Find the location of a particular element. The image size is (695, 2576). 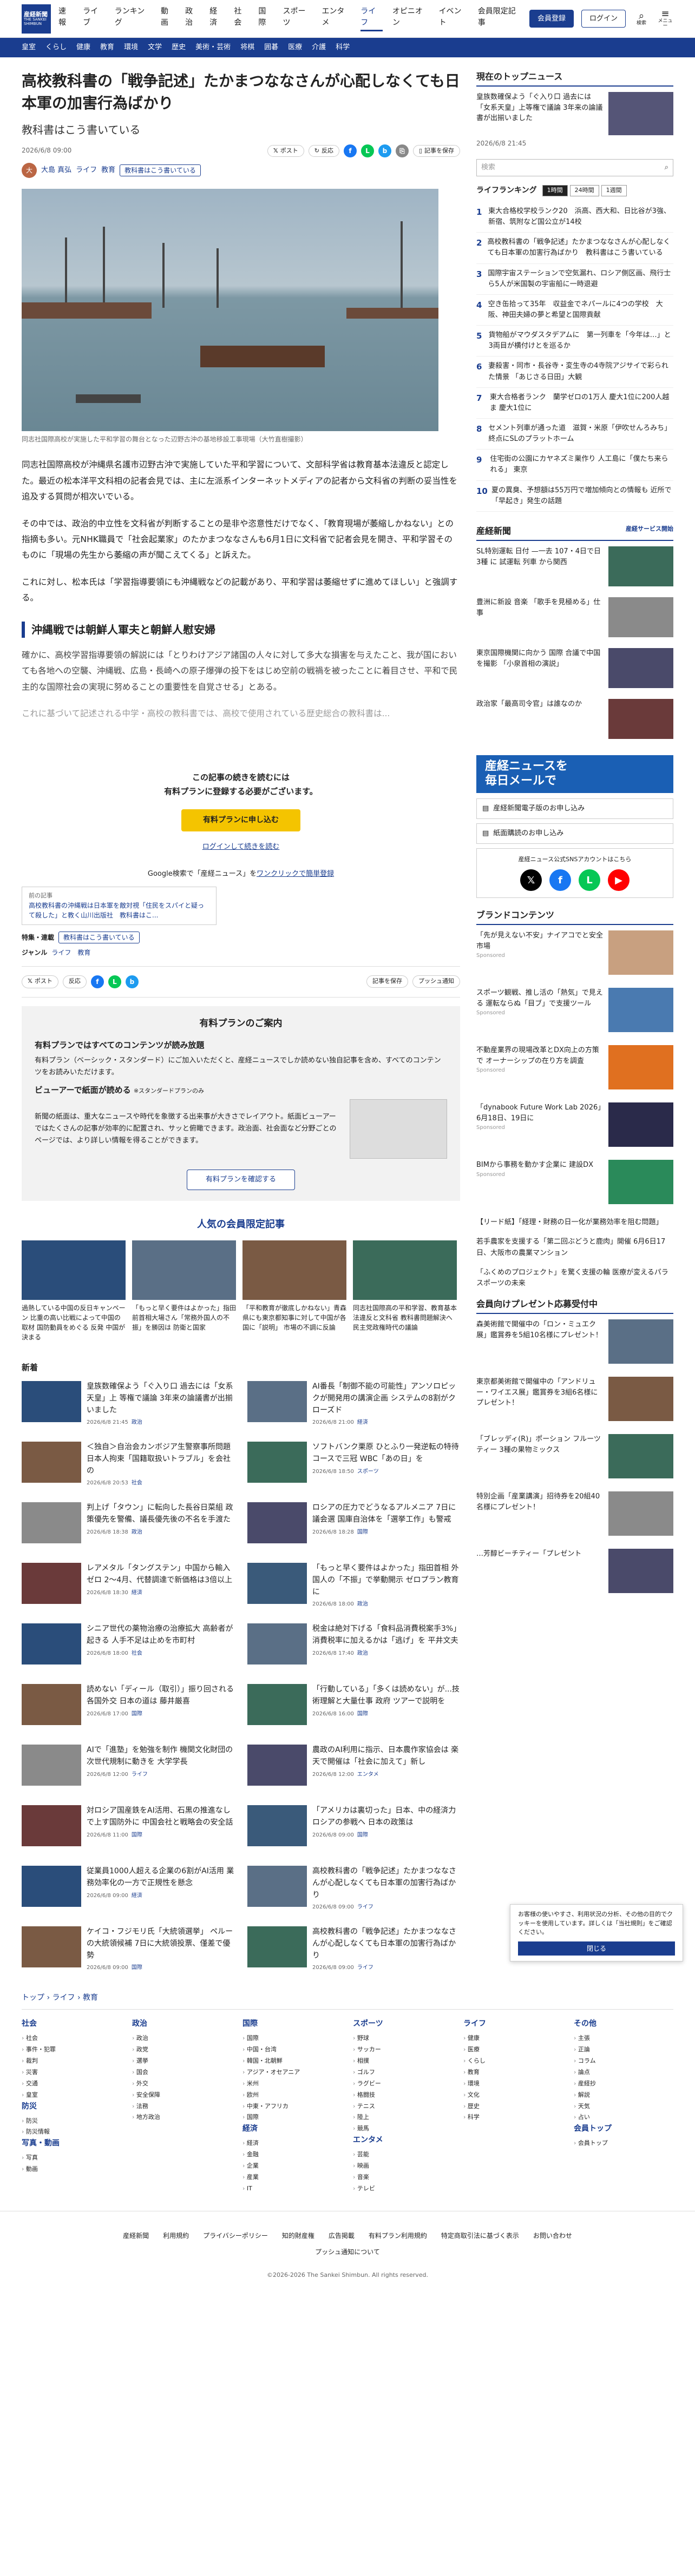

ranking-tab: 1週間 is located at coordinates (614, 190).